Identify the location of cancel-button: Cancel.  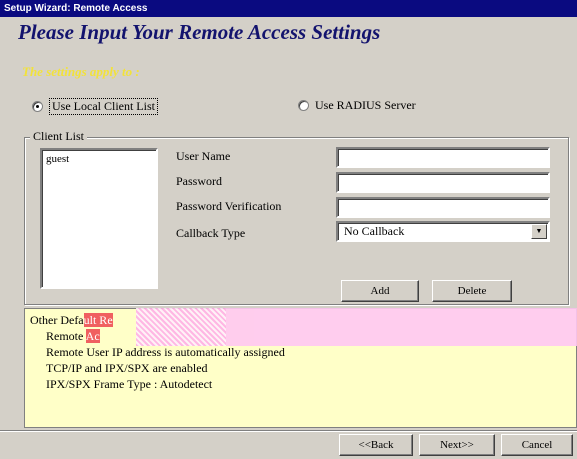
(537, 445).